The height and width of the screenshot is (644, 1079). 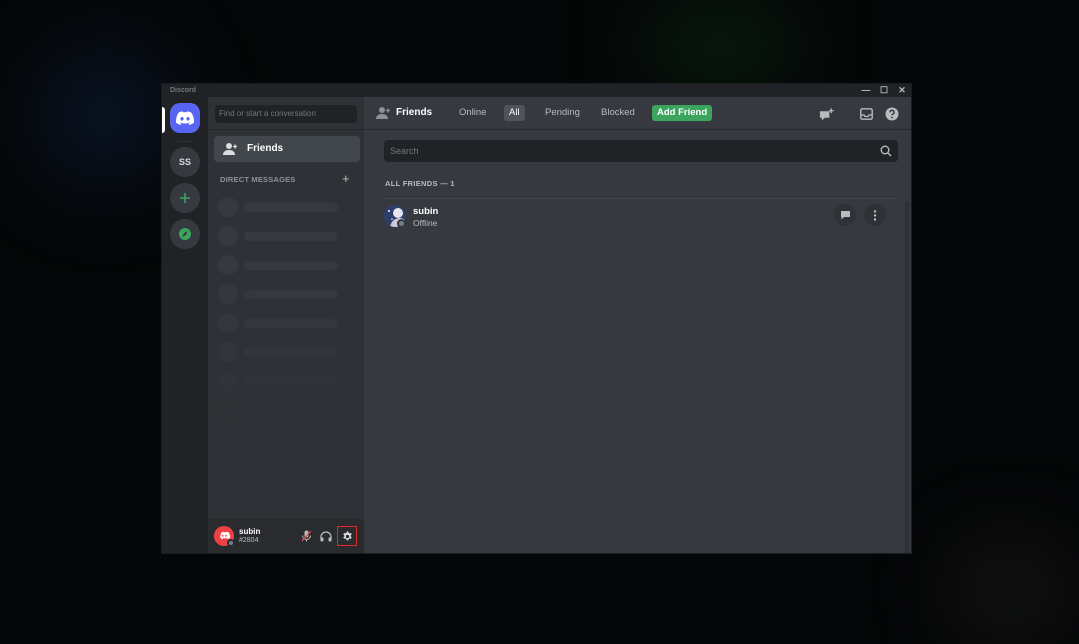 What do you see at coordinates (414, 112) in the screenshot?
I see `page-title: Friends` at bounding box center [414, 112].